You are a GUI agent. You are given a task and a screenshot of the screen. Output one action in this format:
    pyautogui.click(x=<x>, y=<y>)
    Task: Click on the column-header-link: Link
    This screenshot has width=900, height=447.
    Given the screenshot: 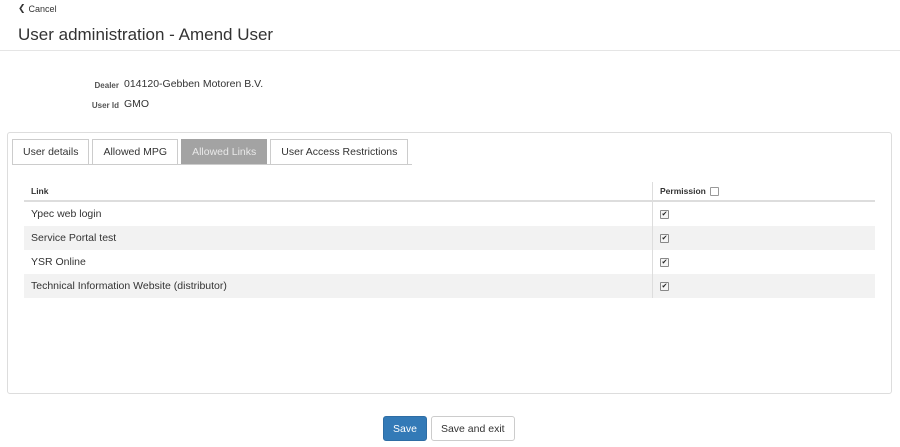 What is the action you would take?
    pyautogui.click(x=338, y=192)
    